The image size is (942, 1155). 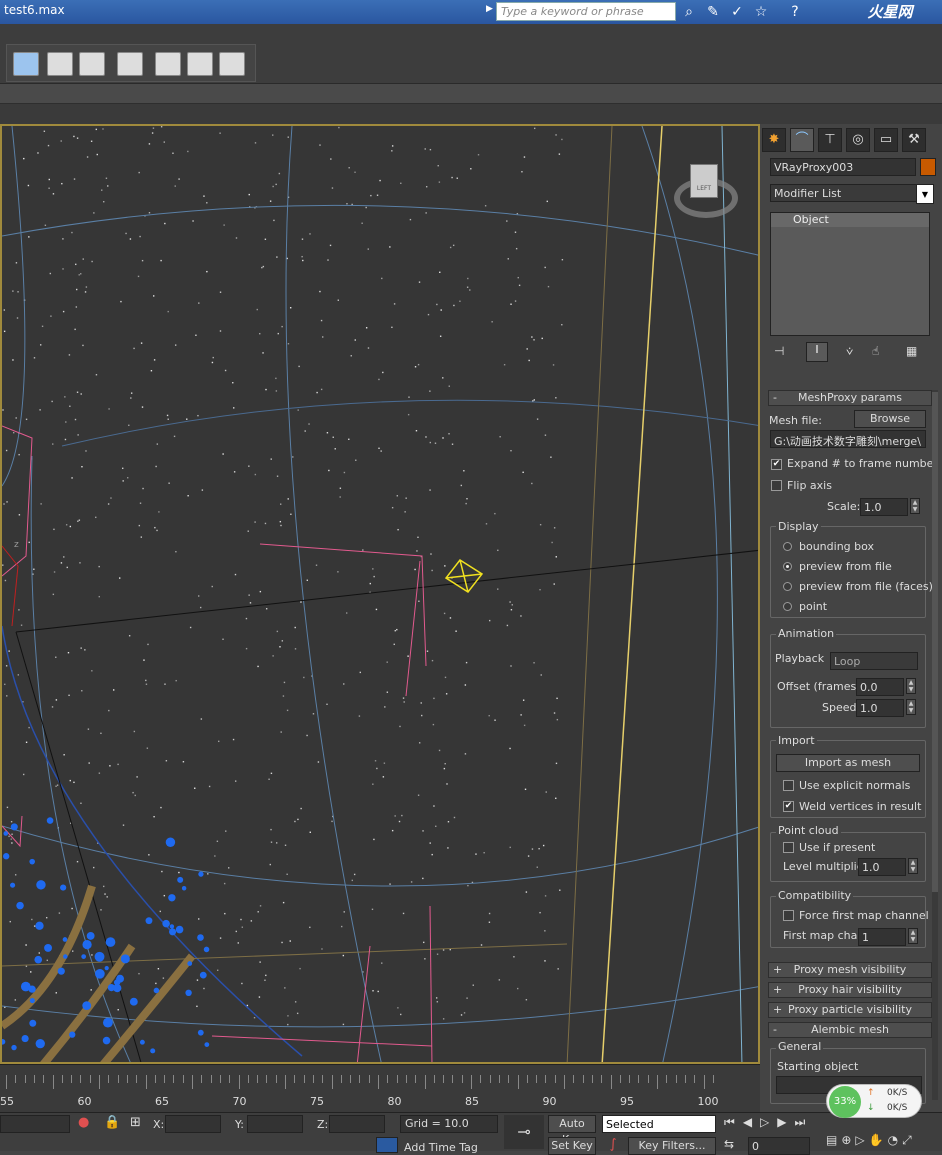 What do you see at coordinates (659, 1124) in the screenshot?
I see `selection-set-dropdown: Selected` at bounding box center [659, 1124].